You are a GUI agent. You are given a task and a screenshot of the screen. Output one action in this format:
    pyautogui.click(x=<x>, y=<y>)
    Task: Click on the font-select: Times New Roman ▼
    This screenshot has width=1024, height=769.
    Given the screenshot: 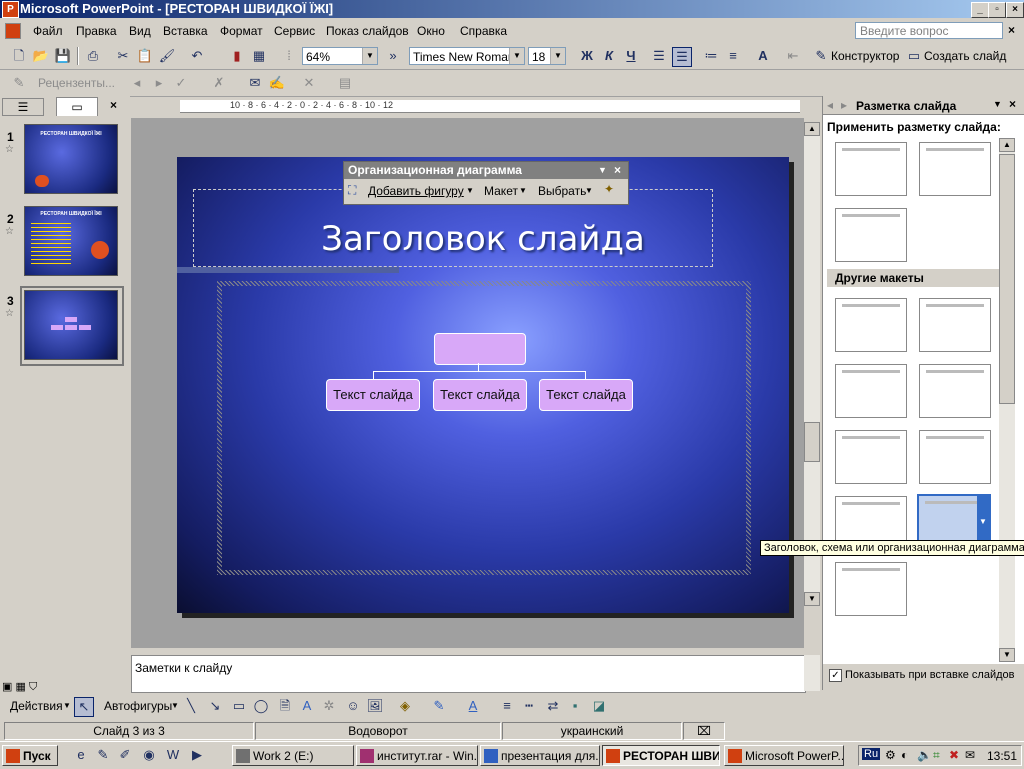 What is the action you would take?
    pyautogui.click(x=467, y=56)
    